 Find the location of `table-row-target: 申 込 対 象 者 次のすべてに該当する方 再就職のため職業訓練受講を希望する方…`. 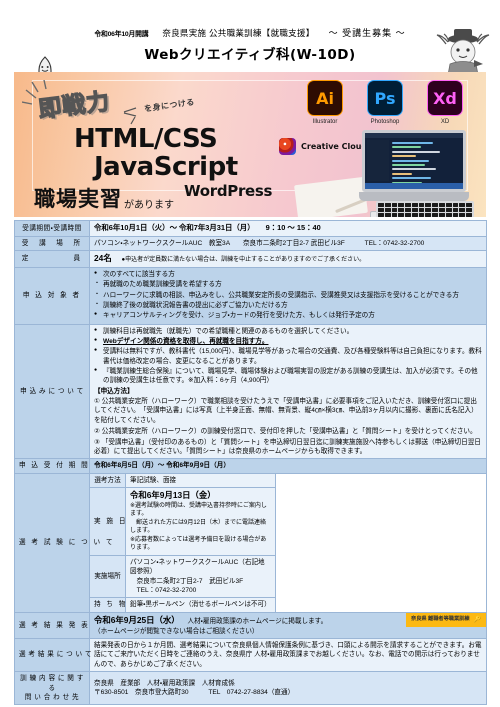

table-row-target: 申 込 対 象 者 次のすべてに該当する方 再就職のため職業訓練受講を希望する方… is located at coordinates (251, 295).